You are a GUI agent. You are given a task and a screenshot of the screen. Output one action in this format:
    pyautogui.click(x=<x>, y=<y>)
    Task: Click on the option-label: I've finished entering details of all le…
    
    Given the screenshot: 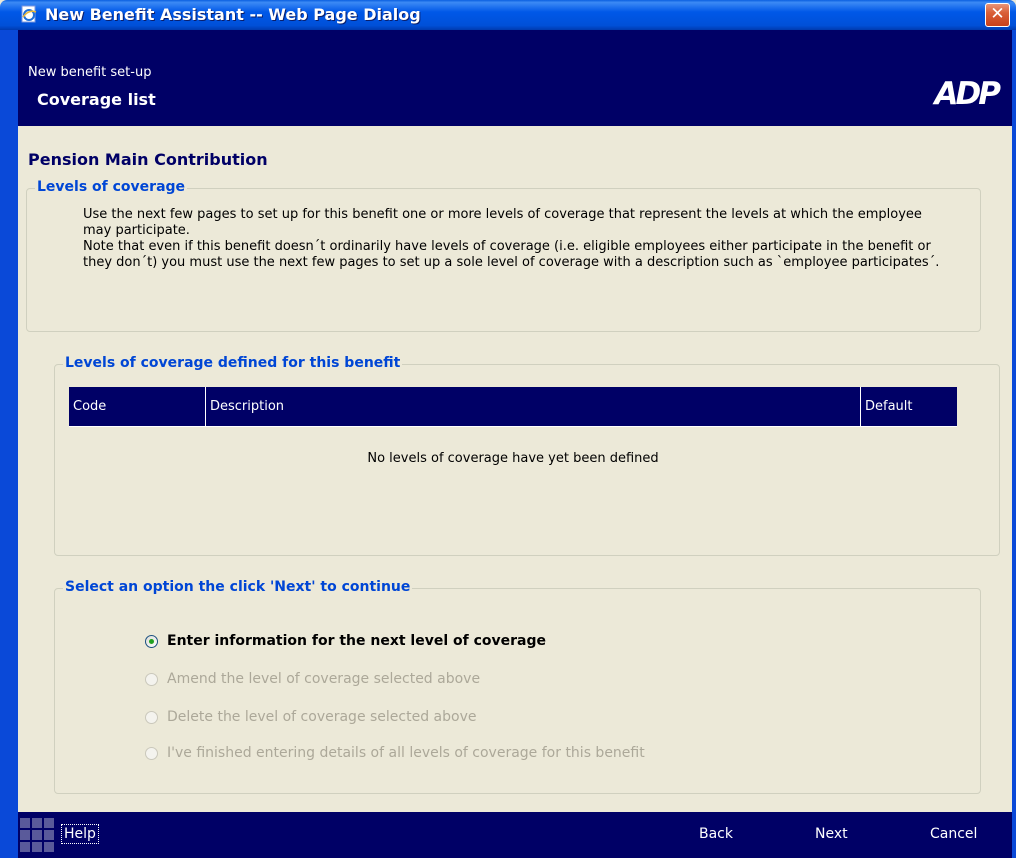 What is the action you would take?
    pyautogui.click(x=406, y=753)
    